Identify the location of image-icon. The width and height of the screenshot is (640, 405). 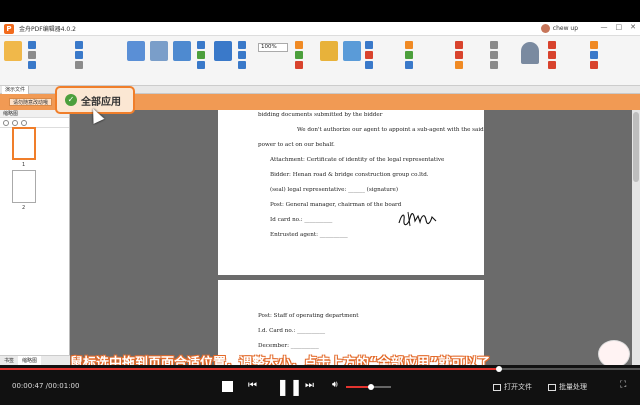
(352, 51).